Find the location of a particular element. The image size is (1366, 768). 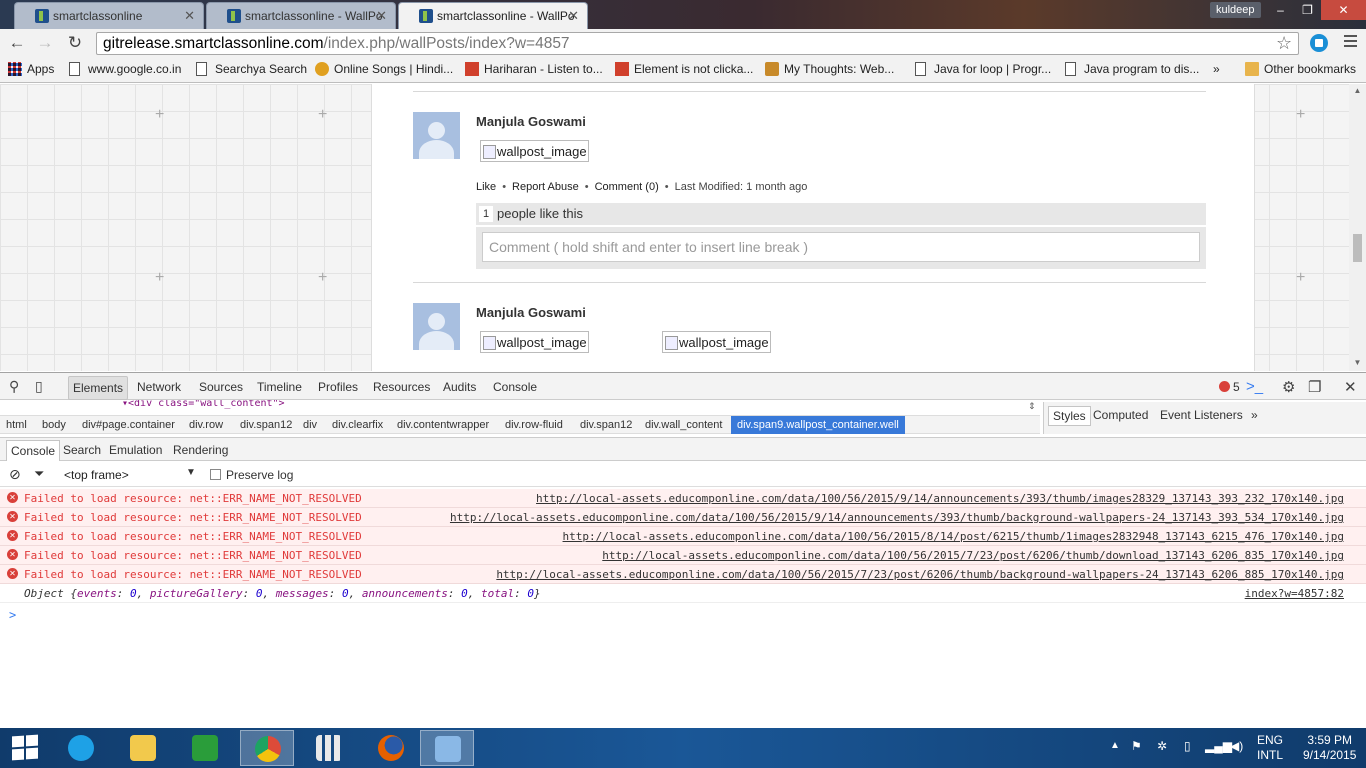

browser-tab-3-active: smartclassonline - WallPo ✕ is located at coordinates (493, 15).